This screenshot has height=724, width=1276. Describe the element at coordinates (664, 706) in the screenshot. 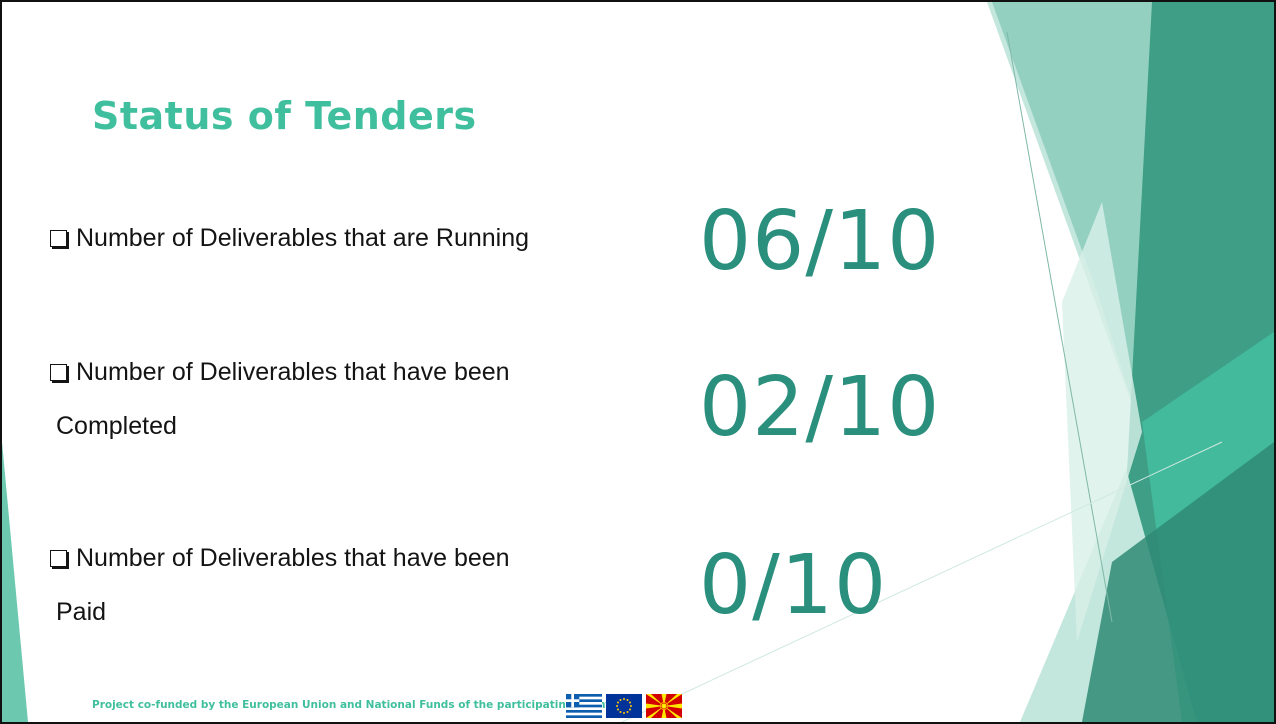

I see `north-macedonia-flag-icon` at that location.